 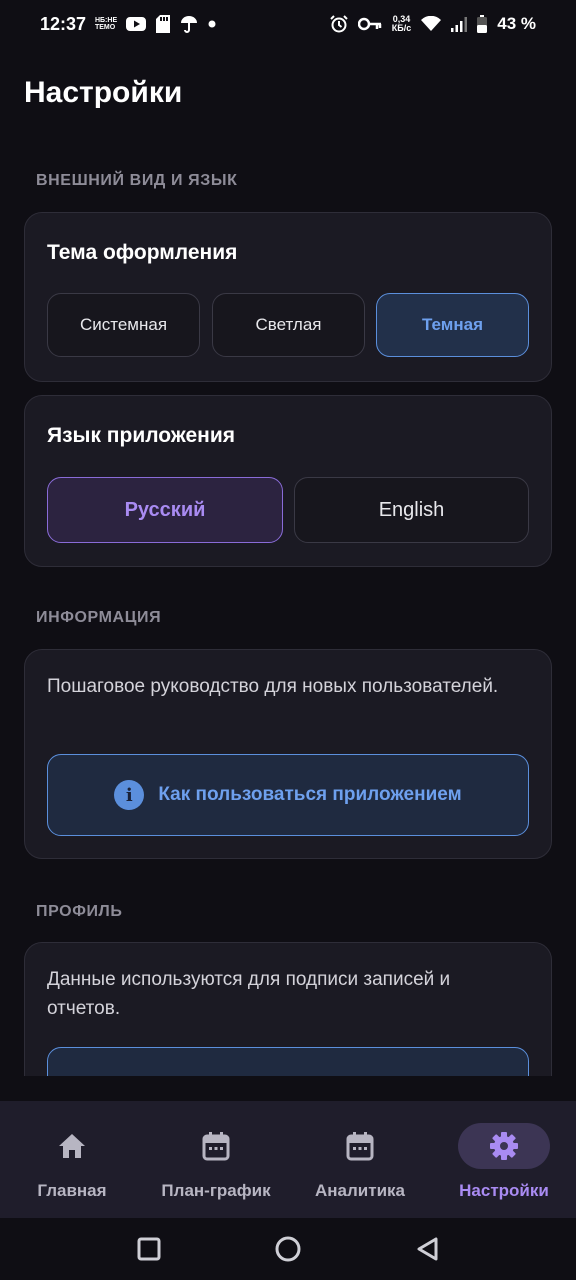 I want to click on nav-label-analytics: Аналитика, so click(x=360, y=1190).